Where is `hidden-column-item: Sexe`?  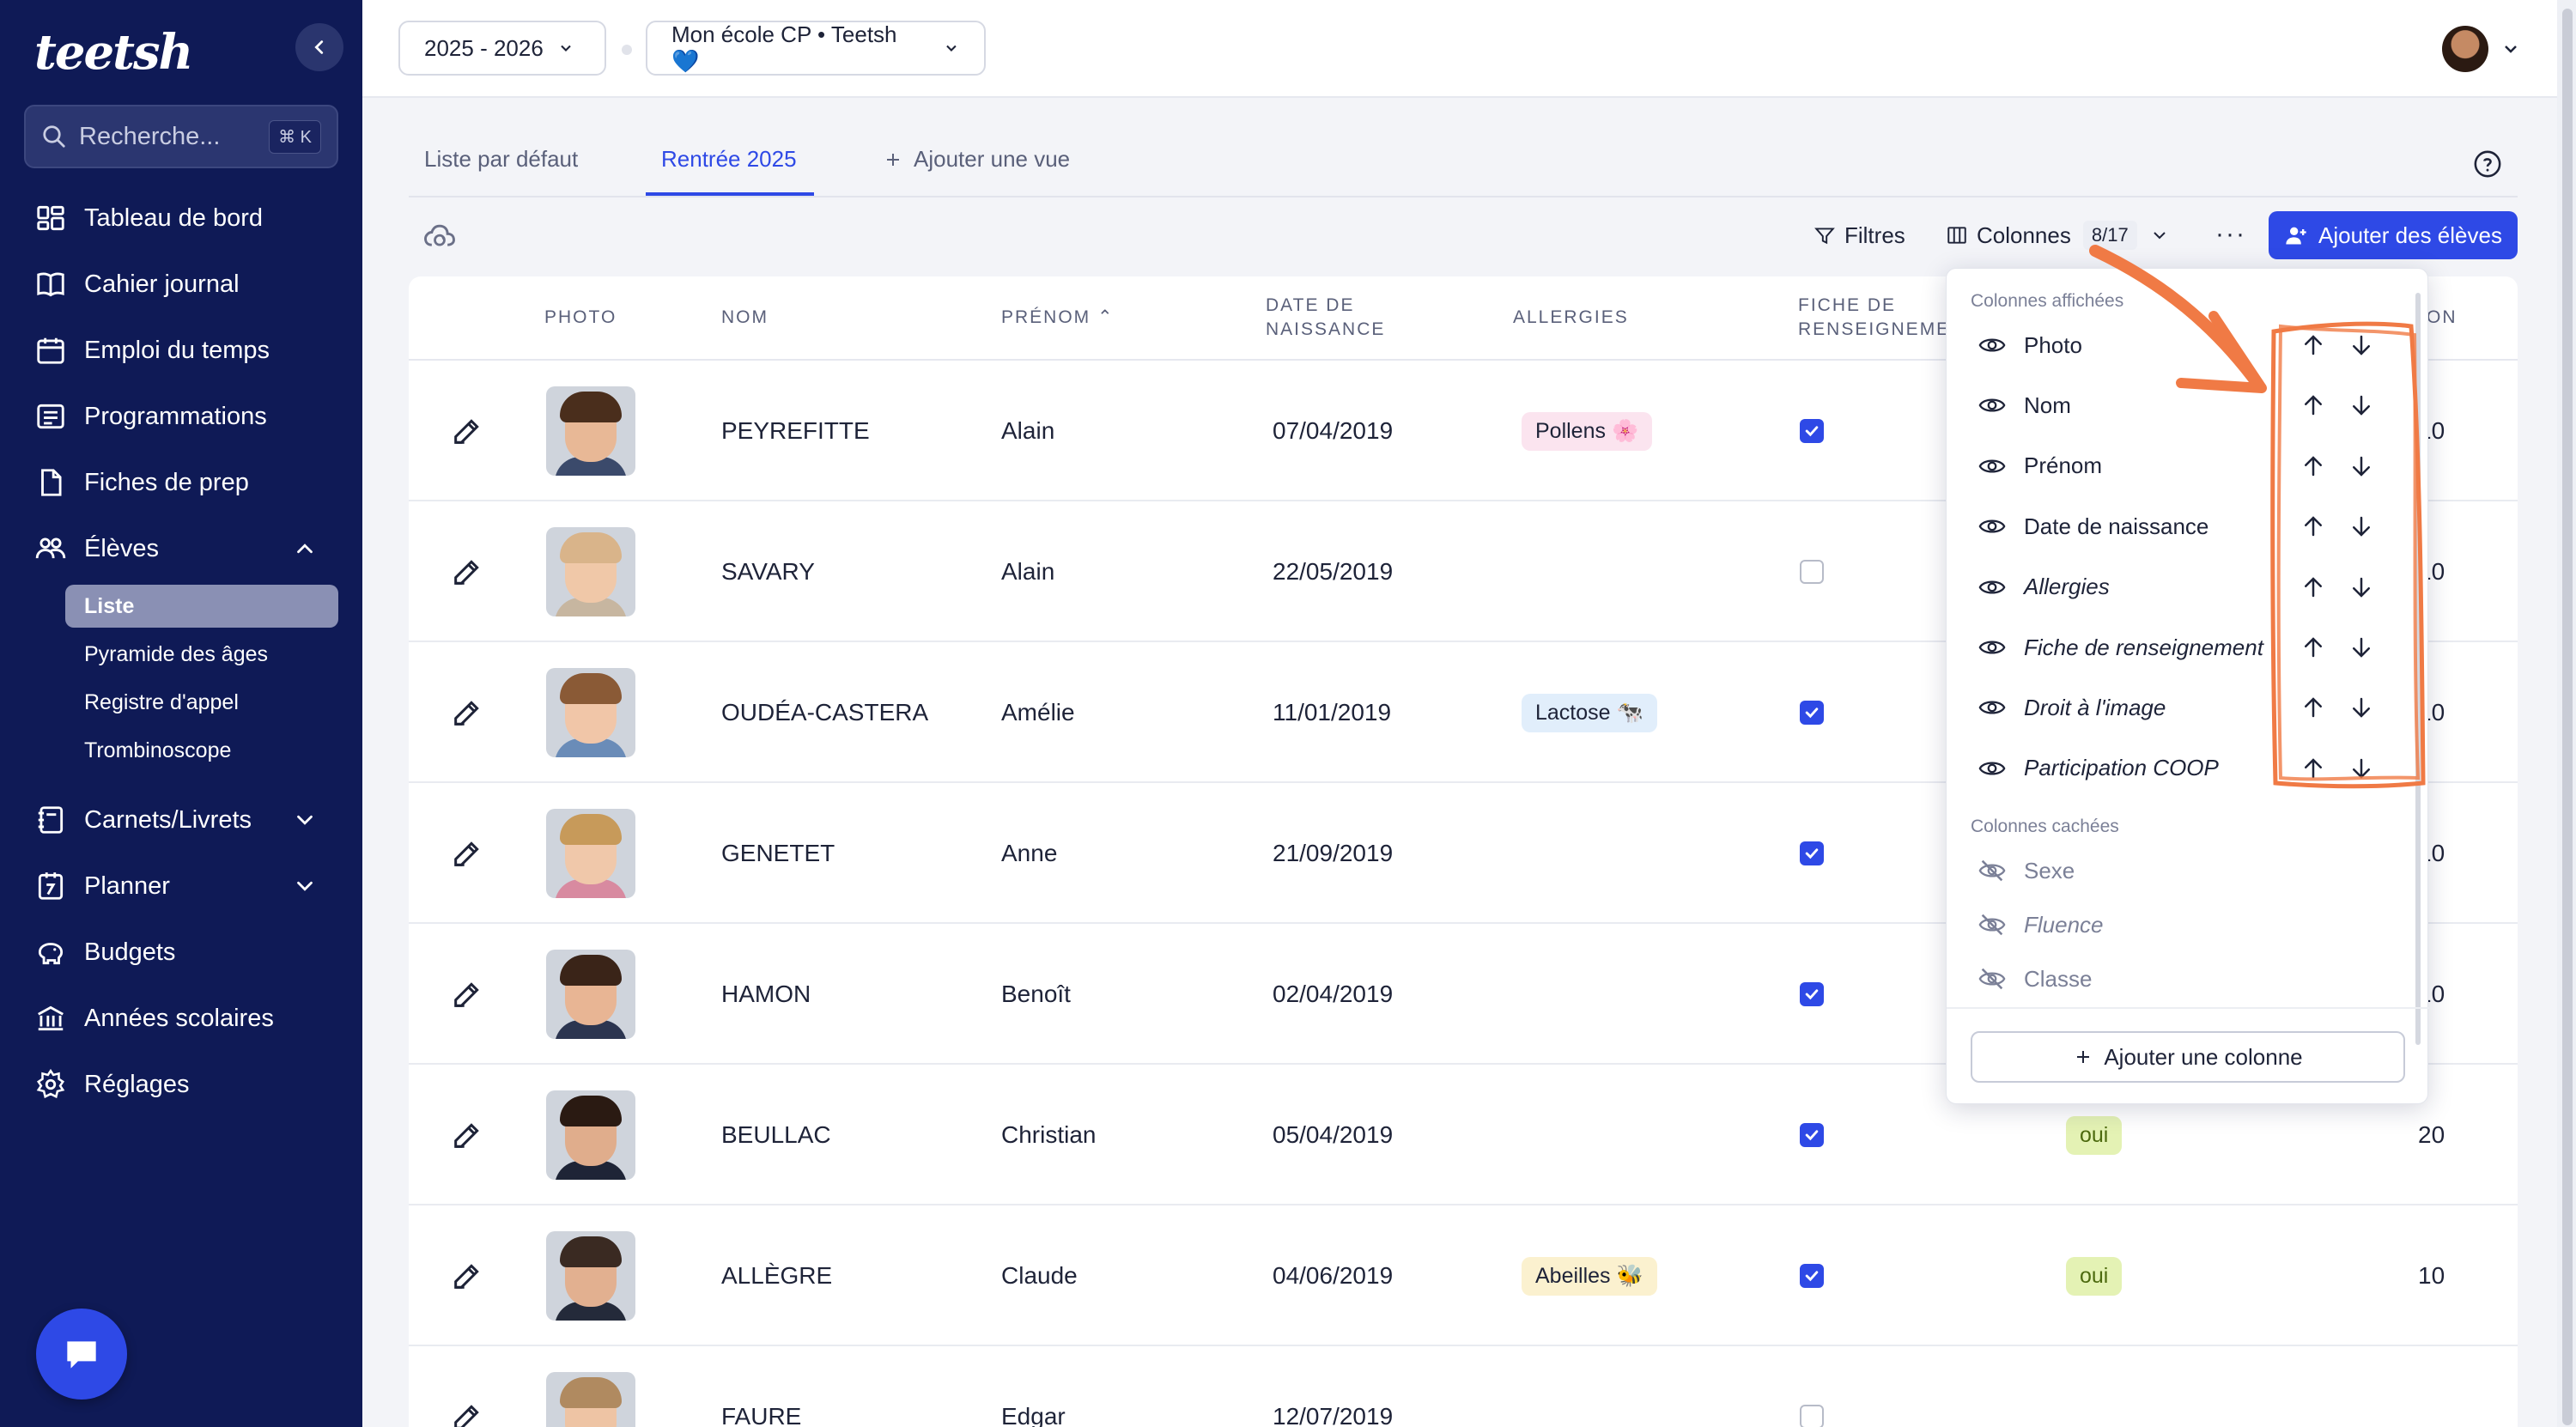
hidden-column-item: Sexe is located at coordinates (2026, 870).